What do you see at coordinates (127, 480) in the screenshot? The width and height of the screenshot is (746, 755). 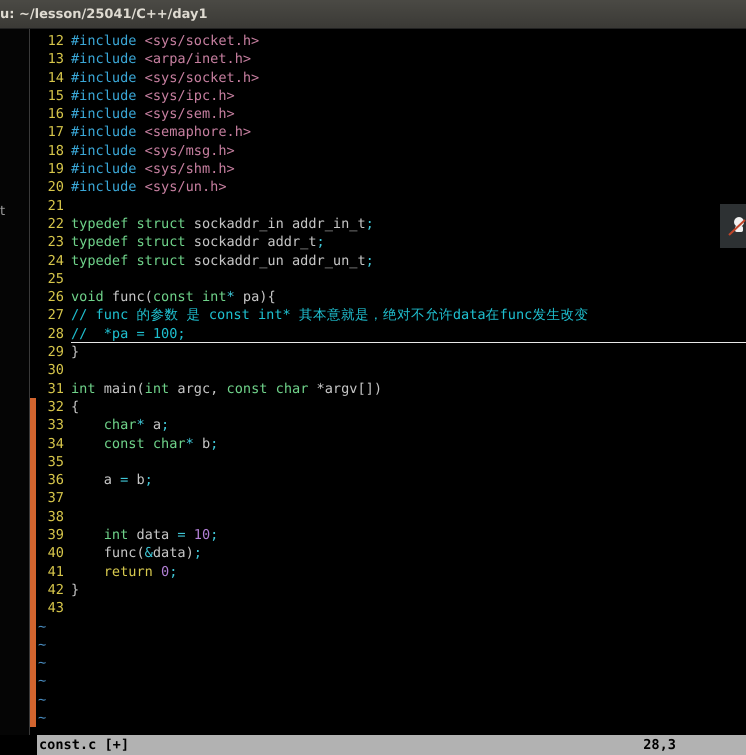 I see `code-line: a = b;` at bounding box center [127, 480].